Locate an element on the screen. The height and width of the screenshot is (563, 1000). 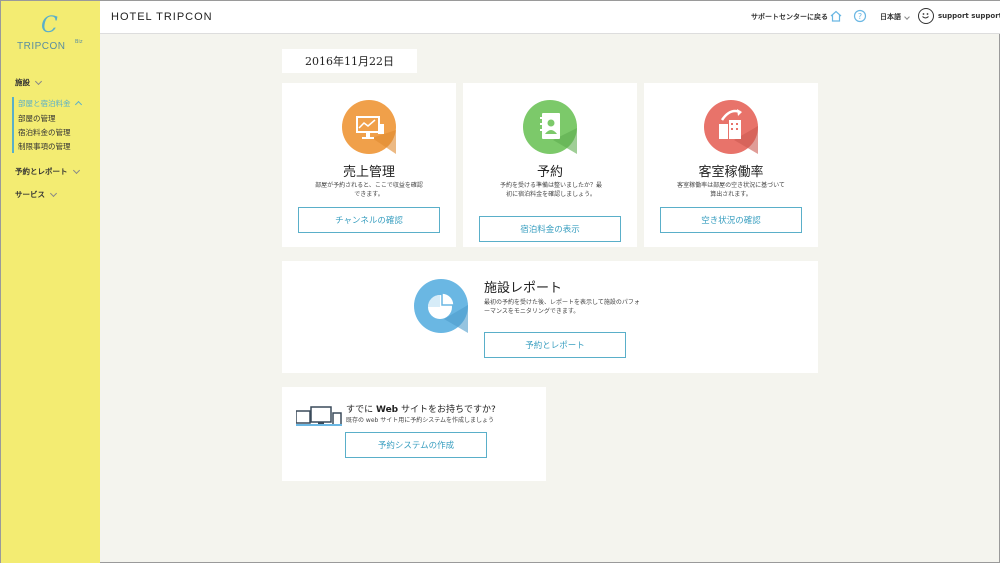
sidebar-item-label: 施設 is located at coordinates (22, 82).